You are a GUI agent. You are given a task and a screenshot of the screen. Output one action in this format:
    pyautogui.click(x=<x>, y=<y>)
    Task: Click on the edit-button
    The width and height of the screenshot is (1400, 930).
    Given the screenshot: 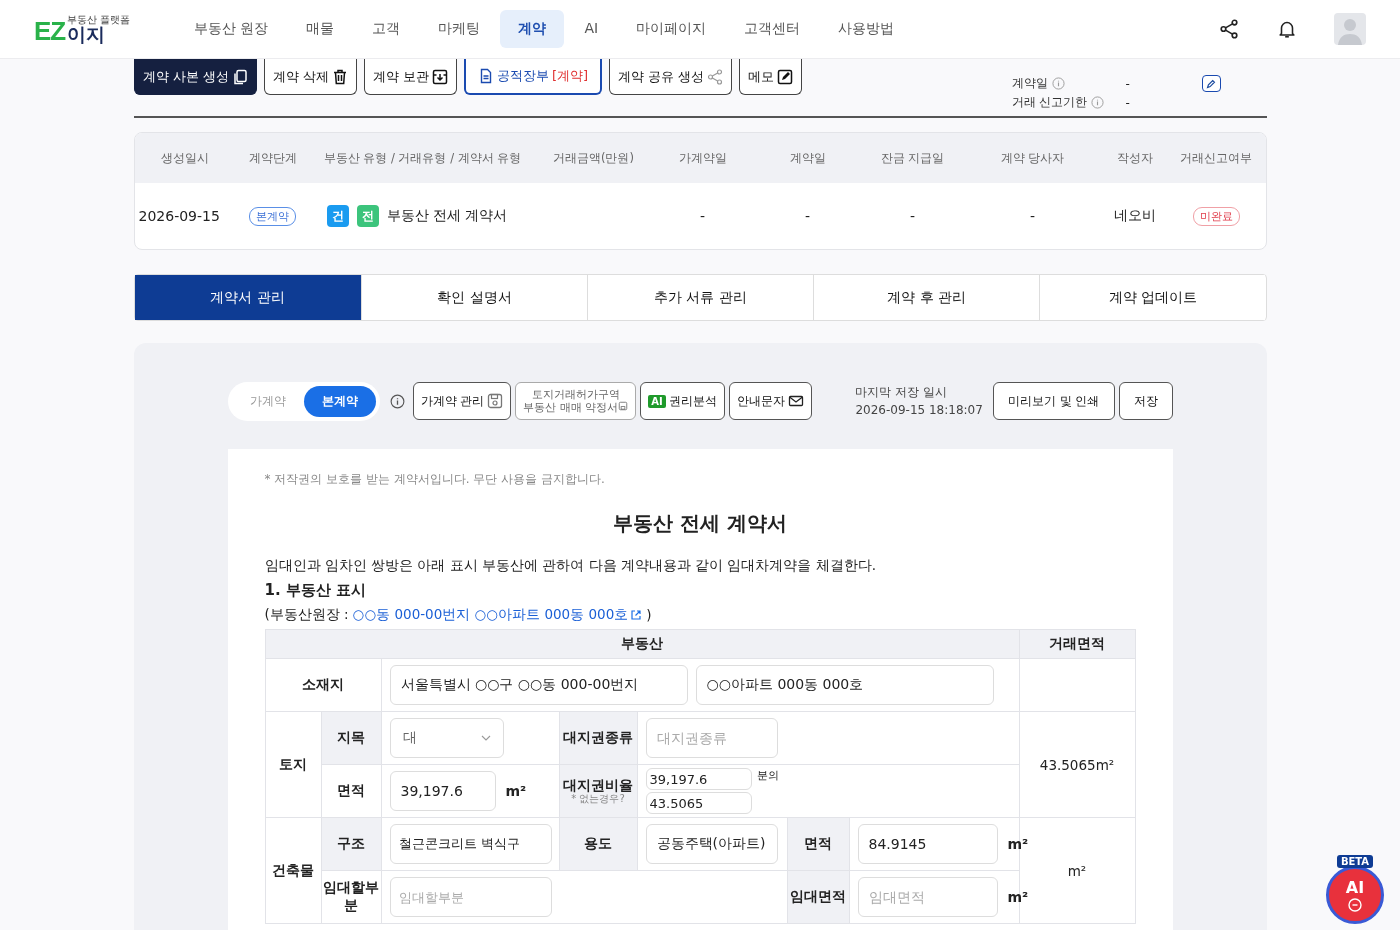 What is the action you would take?
    pyautogui.click(x=1211, y=83)
    